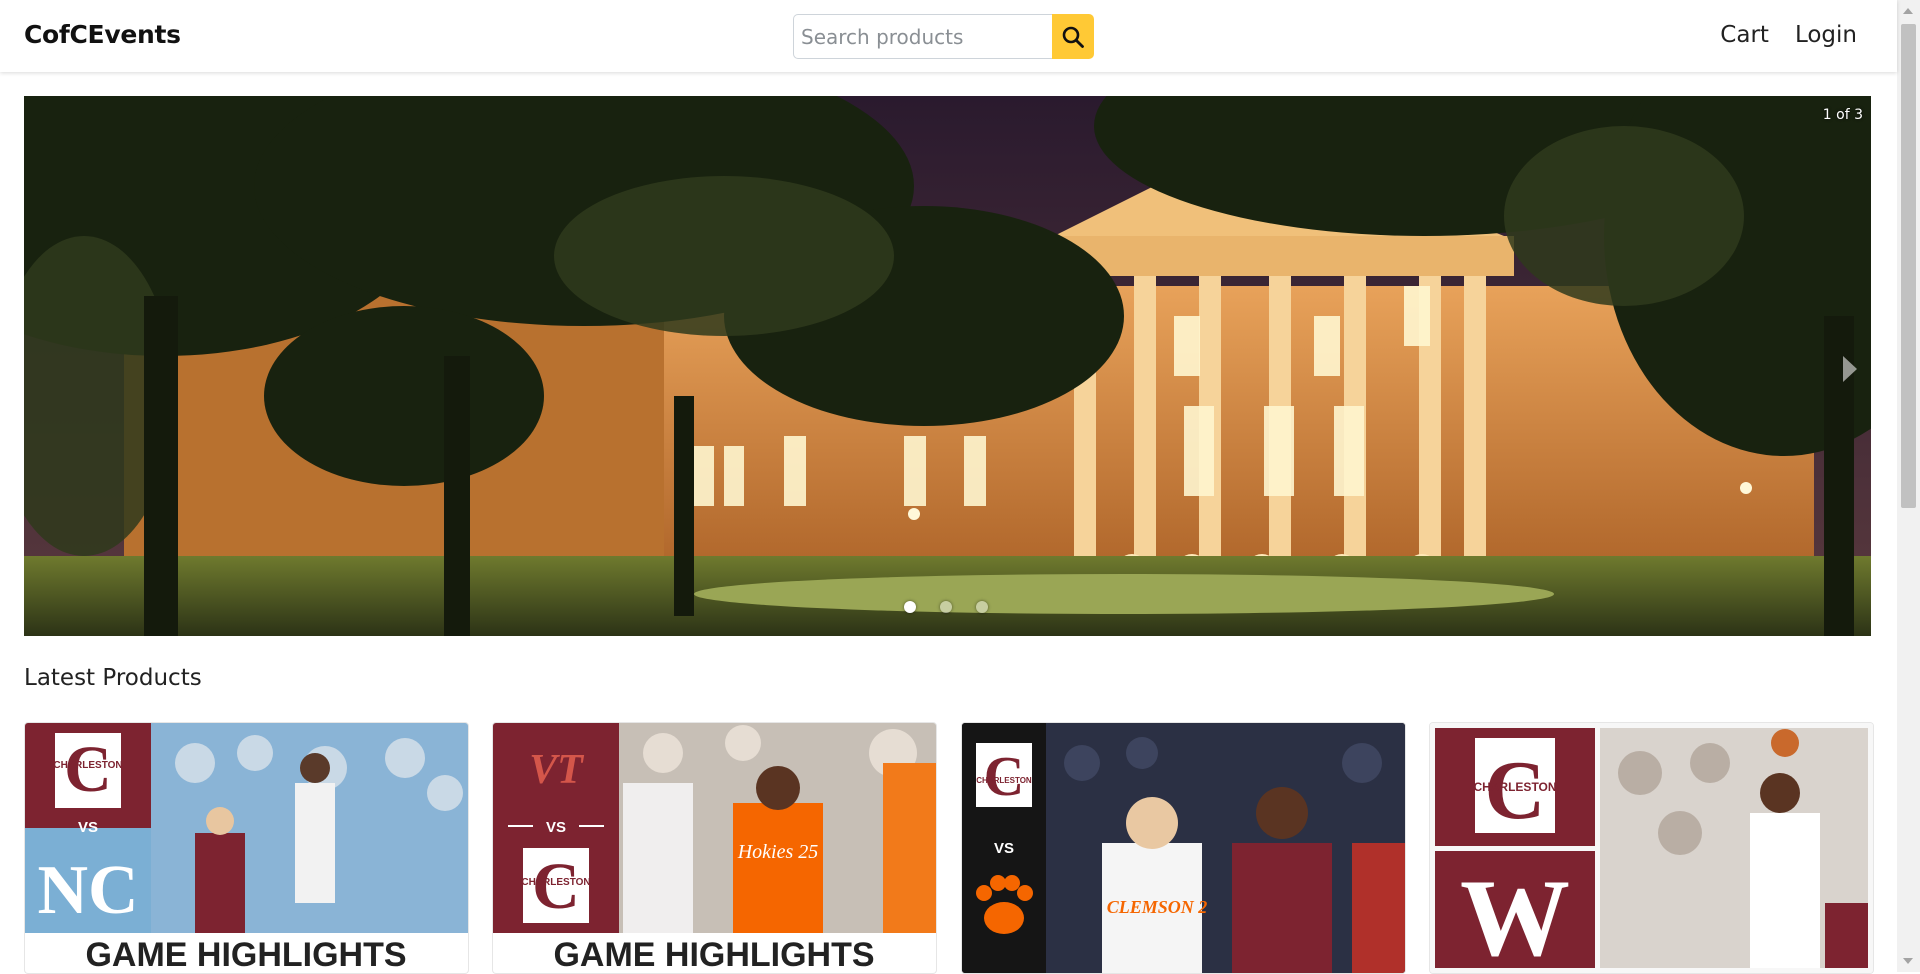  Describe the element at coordinates (1908, 11) in the screenshot. I see `scroll-up-arrow-icon` at that location.